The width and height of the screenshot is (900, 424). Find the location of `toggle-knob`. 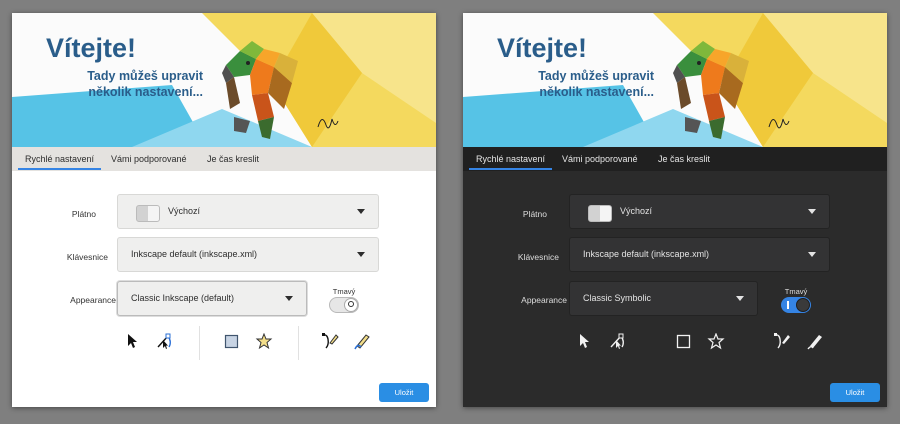

toggle-knob is located at coordinates (803, 305).